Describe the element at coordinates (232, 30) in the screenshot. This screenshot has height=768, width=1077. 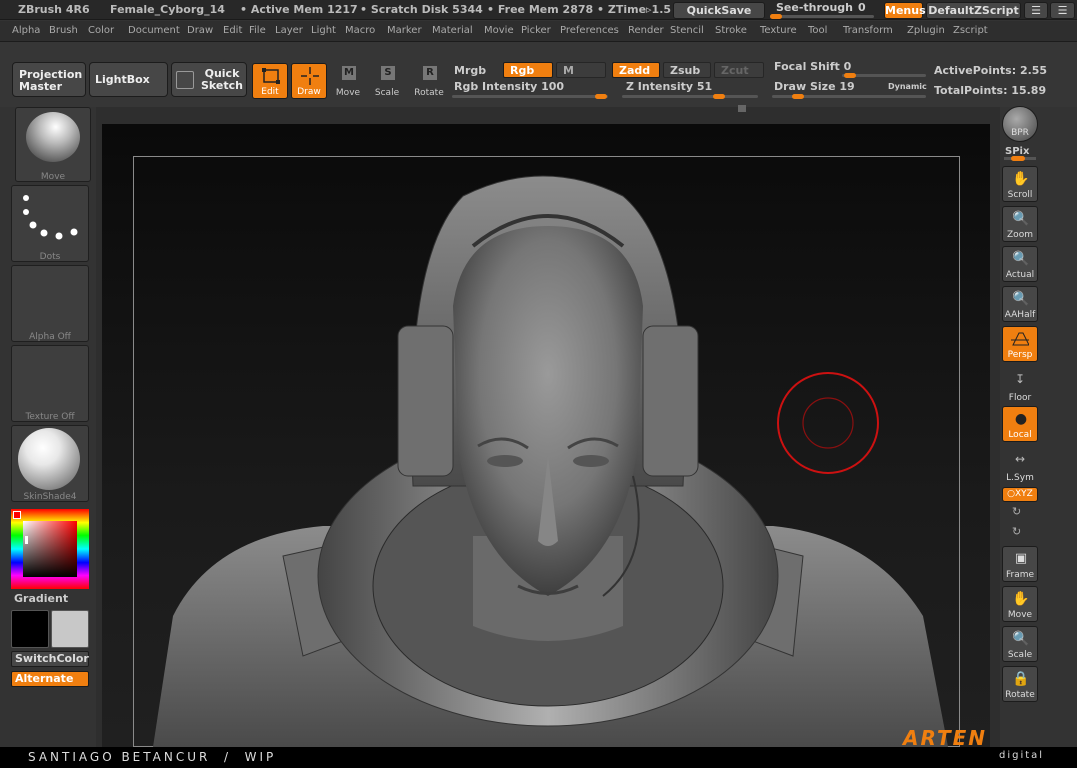
I see `menu-edit: Edit` at that location.